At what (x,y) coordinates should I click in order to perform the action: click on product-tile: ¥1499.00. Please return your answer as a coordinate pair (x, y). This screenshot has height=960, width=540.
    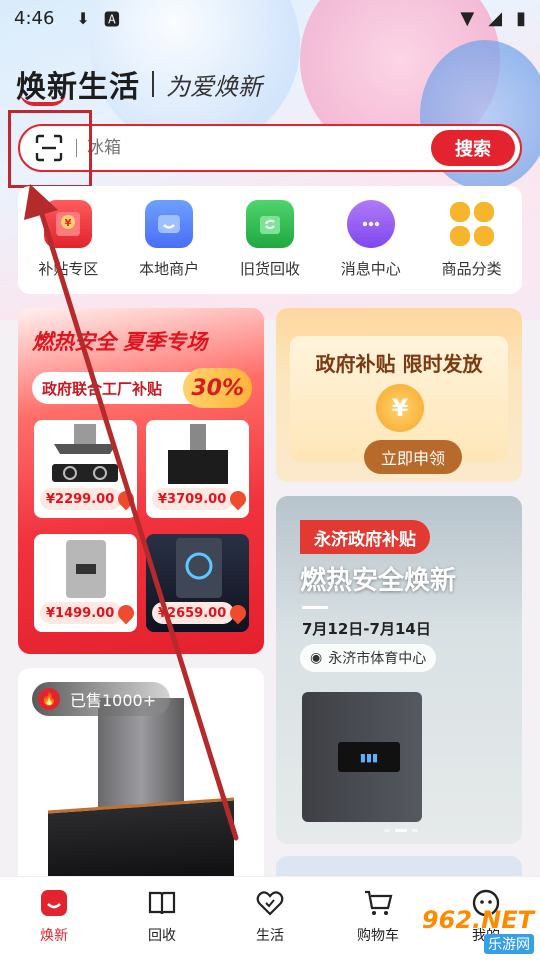
    Looking at the image, I should click on (85, 583).